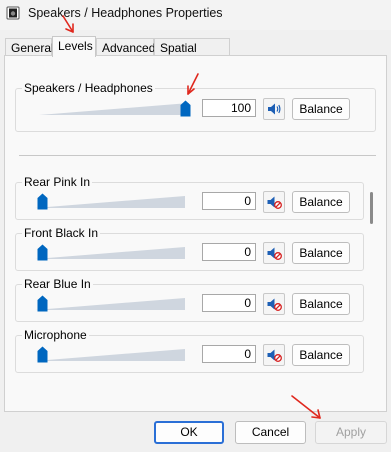 The width and height of the screenshot is (391, 452). Describe the element at coordinates (197, 155) in the screenshot. I see `section-divider` at that location.